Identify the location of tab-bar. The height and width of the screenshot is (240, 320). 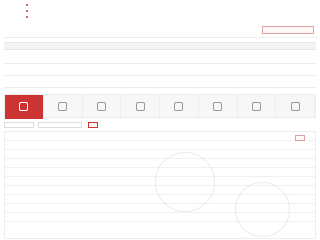
(160, 106).